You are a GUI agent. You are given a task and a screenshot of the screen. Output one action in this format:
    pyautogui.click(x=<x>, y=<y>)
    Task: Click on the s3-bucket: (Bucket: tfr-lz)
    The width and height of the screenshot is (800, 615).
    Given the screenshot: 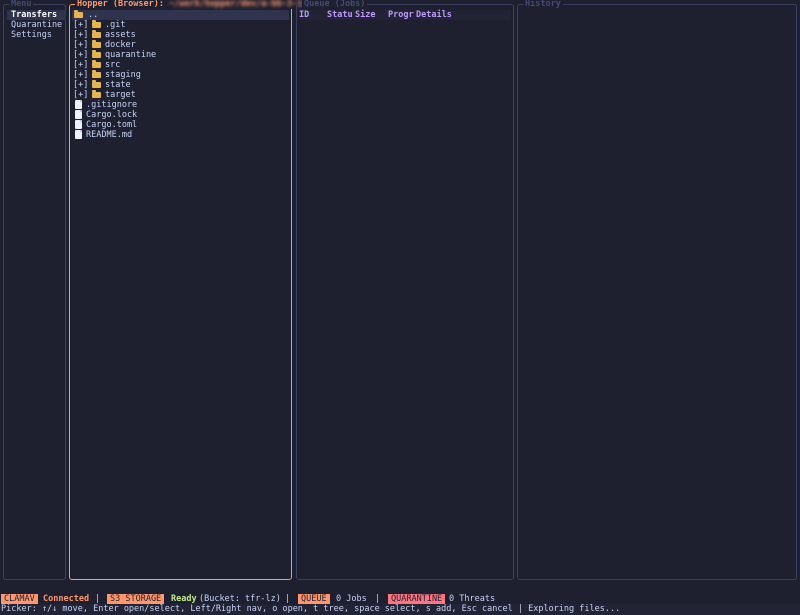 What is the action you would take?
    pyautogui.click(x=240, y=599)
    